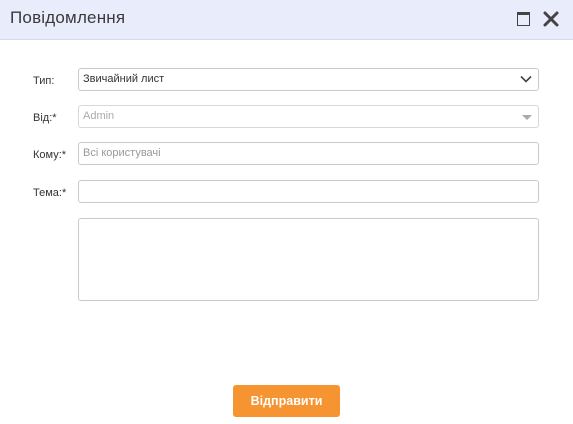 The height and width of the screenshot is (424, 573). What do you see at coordinates (50, 193) in the screenshot?
I see `subject-label: Тема:*` at bounding box center [50, 193].